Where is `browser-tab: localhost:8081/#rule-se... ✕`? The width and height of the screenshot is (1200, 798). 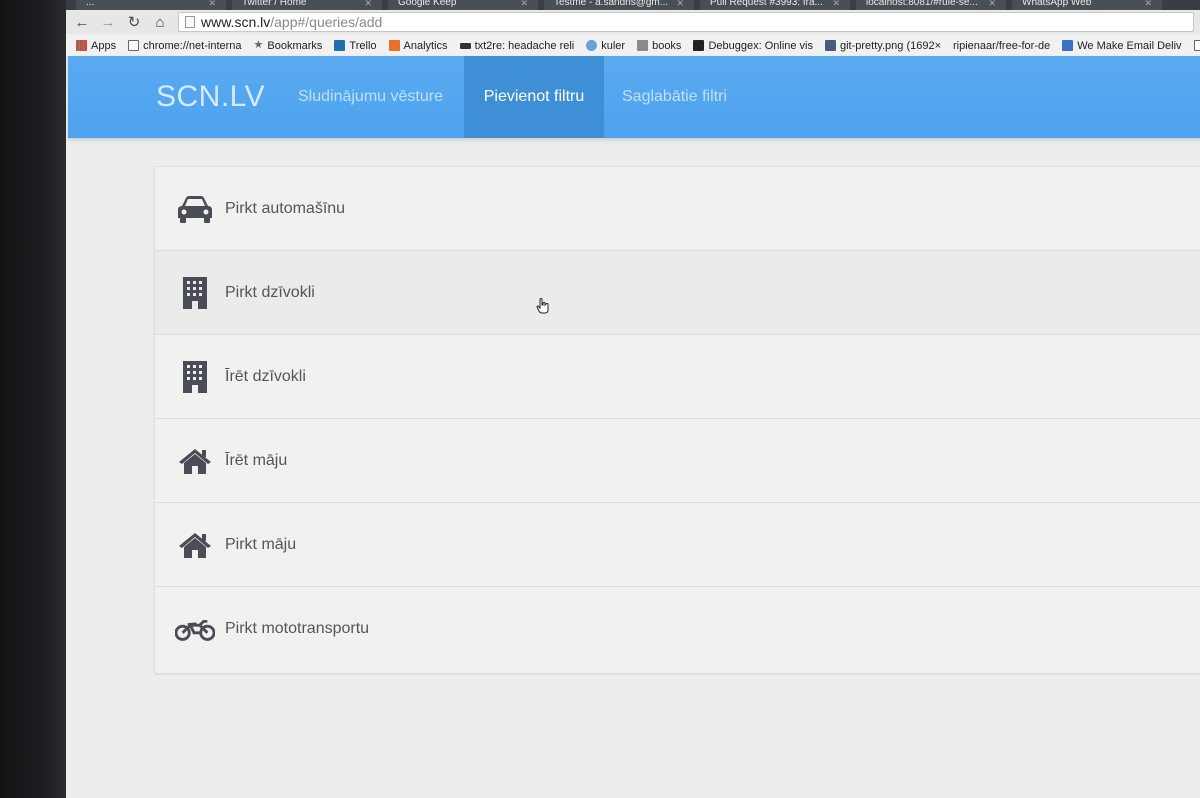 browser-tab: localhost:8081/#rule-se... ✕ is located at coordinates (931, 5).